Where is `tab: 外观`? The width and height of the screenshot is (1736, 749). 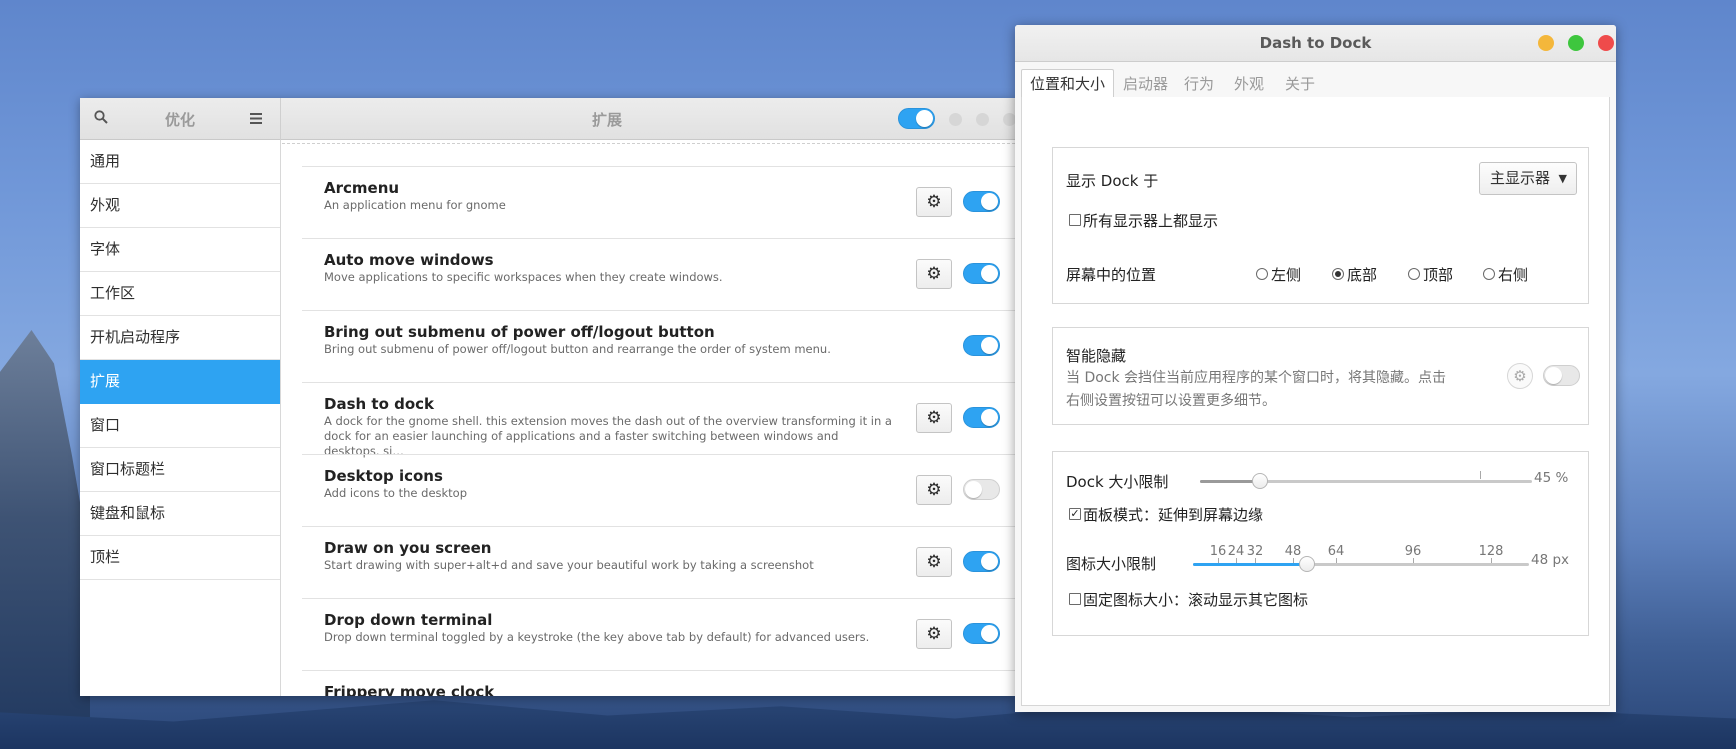 tab: 外观 is located at coordinates (1249, 84).